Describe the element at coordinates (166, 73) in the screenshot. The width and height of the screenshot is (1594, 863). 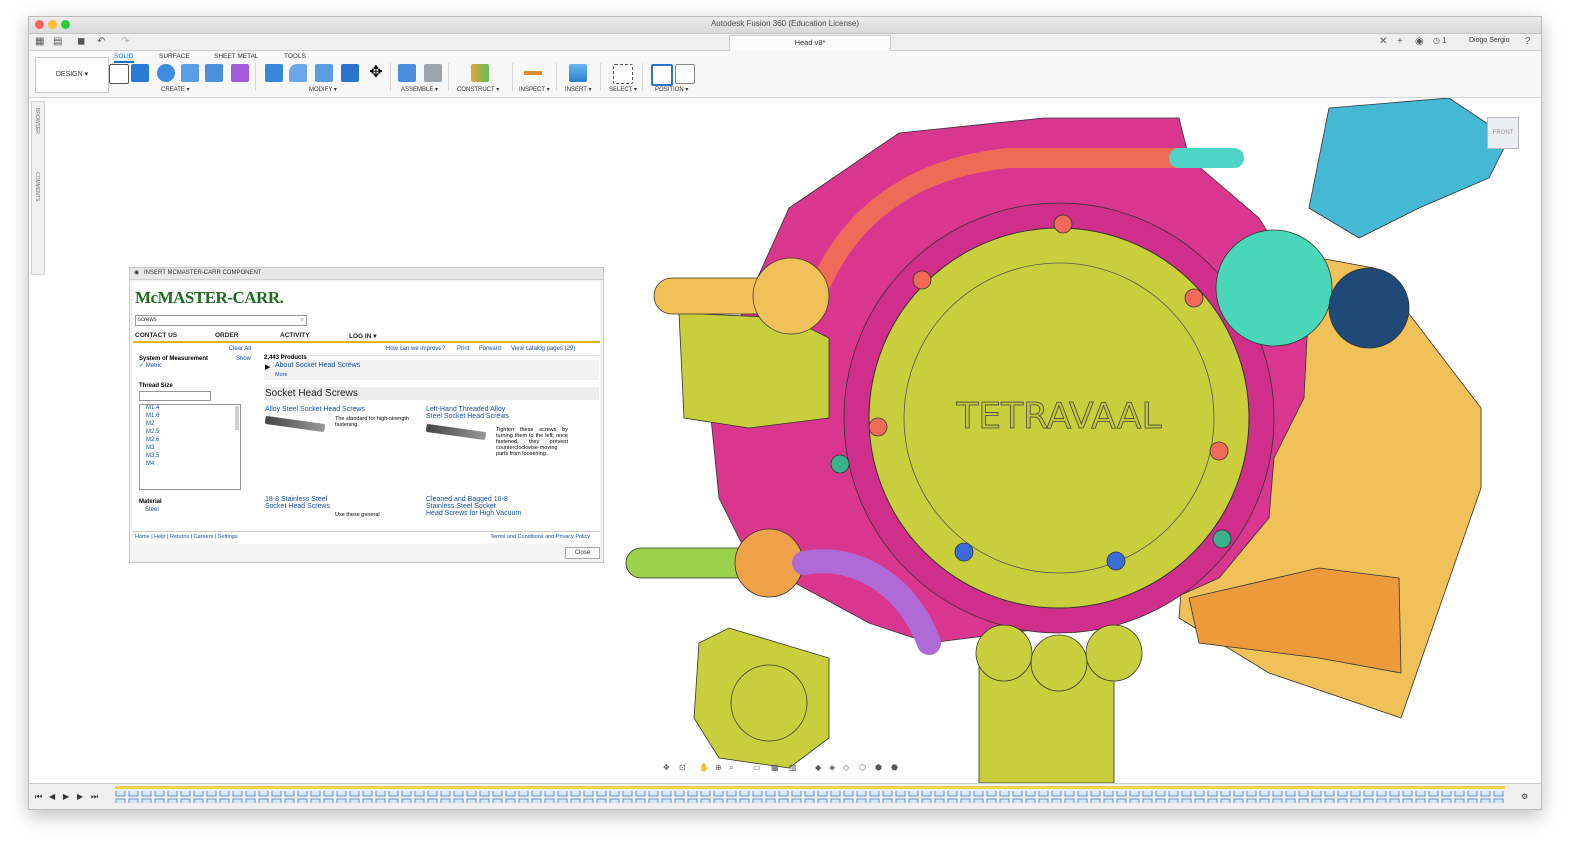
I see `revolve-icon` at that location.